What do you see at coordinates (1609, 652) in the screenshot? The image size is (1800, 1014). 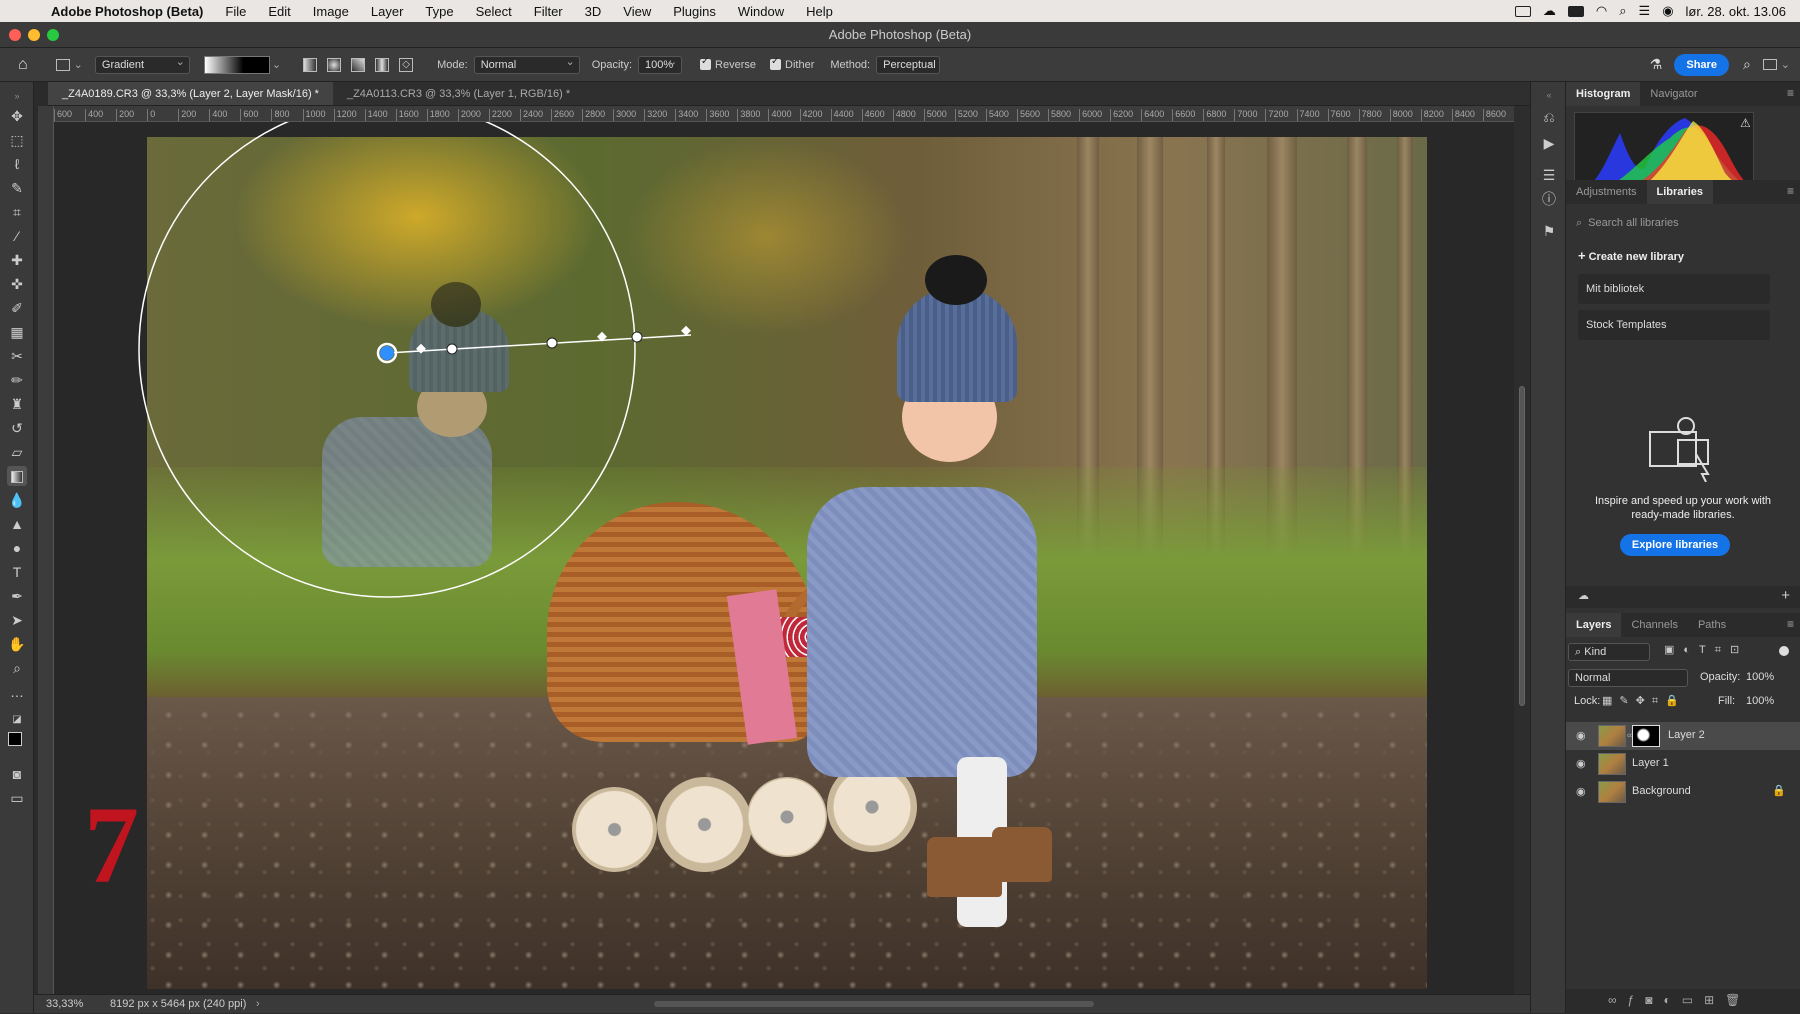 I see `layer-kind-filter: ⌕ Kind` at bounding box center [1609, 652].